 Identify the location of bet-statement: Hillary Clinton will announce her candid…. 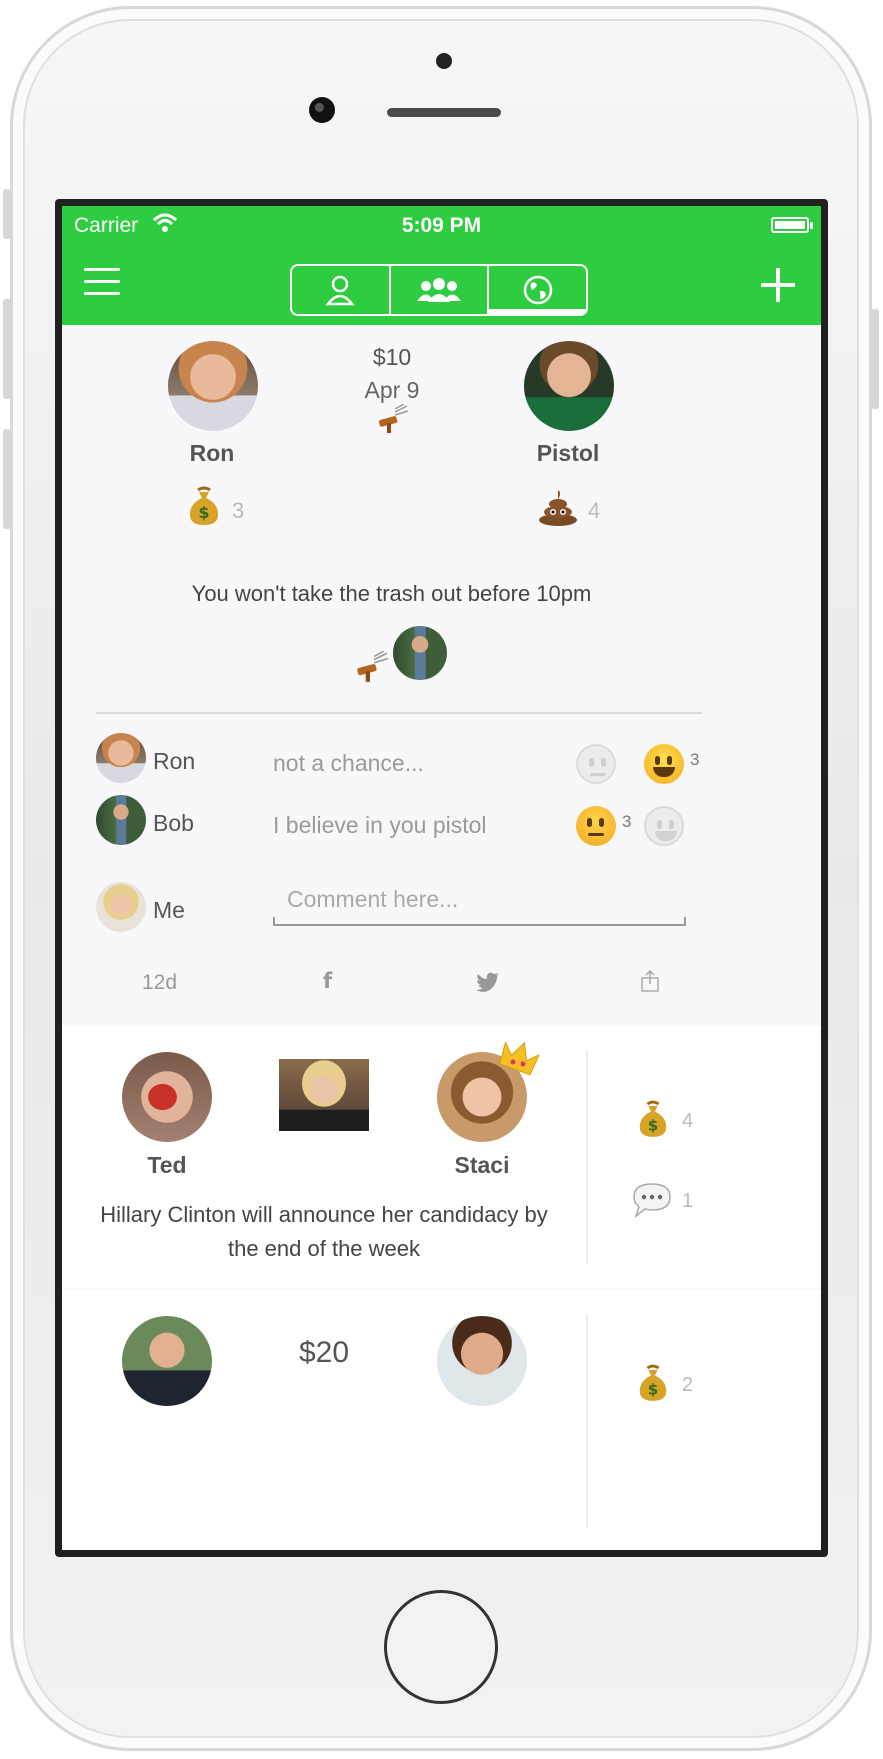
(324, 1231).